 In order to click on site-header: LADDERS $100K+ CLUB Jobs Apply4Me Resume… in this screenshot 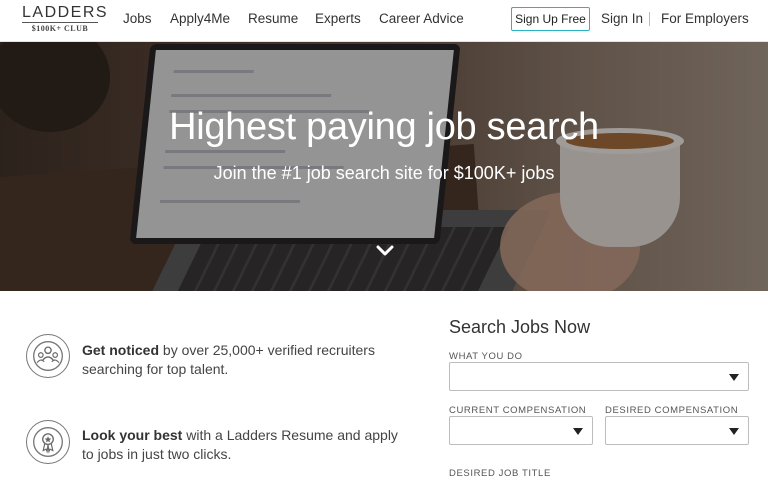, I will do `click(384, 21)`.